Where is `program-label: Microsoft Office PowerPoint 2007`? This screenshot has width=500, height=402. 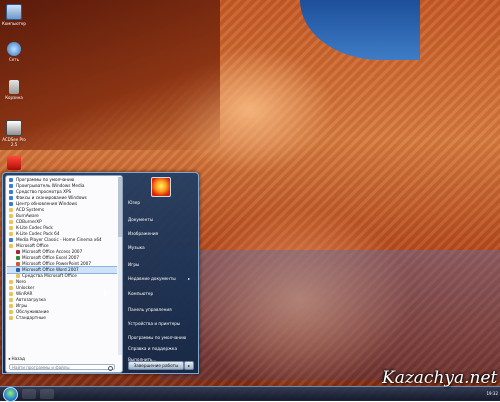
program-label: Microsoft Office PowerPoint 2007 is located at coordinates (56, 263).